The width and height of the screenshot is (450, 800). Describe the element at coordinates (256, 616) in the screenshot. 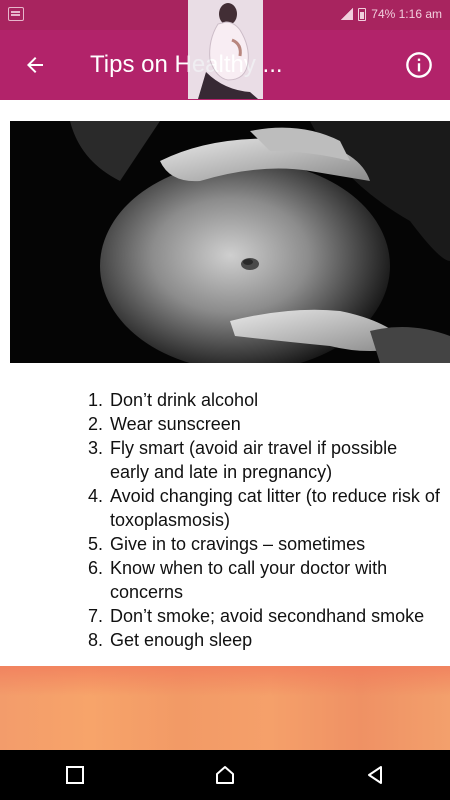

I see `list-item: 7. Don’t smoke; avoid secondhand smoke` at that location.